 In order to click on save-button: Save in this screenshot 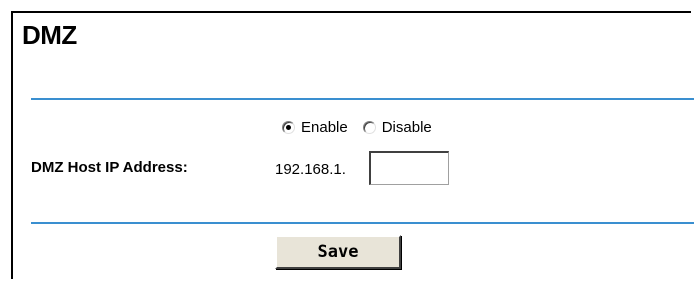, I will do `click(338, 252)`.